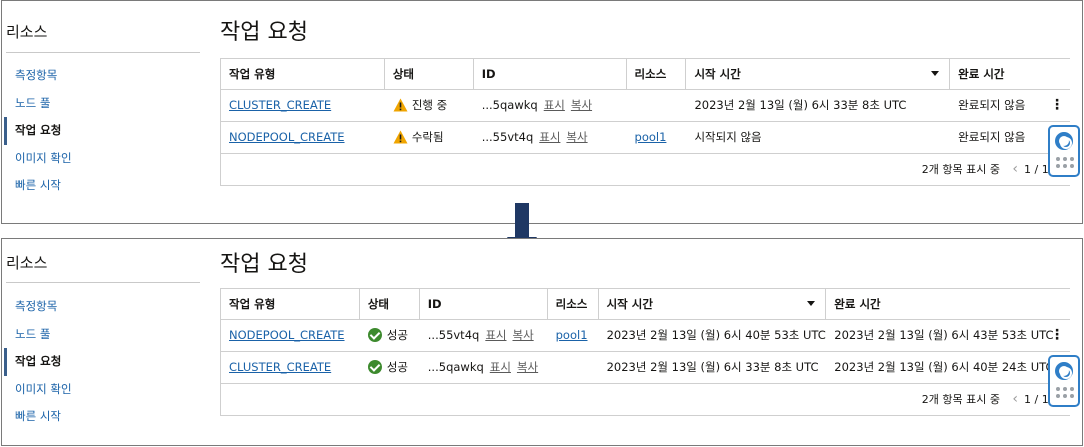 This screenshot has height=447, width=1084. What do you see at coordinates (992, 105) in the screenshot?
I see `end-time: 완료되지 않음` at bounding box center [992, 105].